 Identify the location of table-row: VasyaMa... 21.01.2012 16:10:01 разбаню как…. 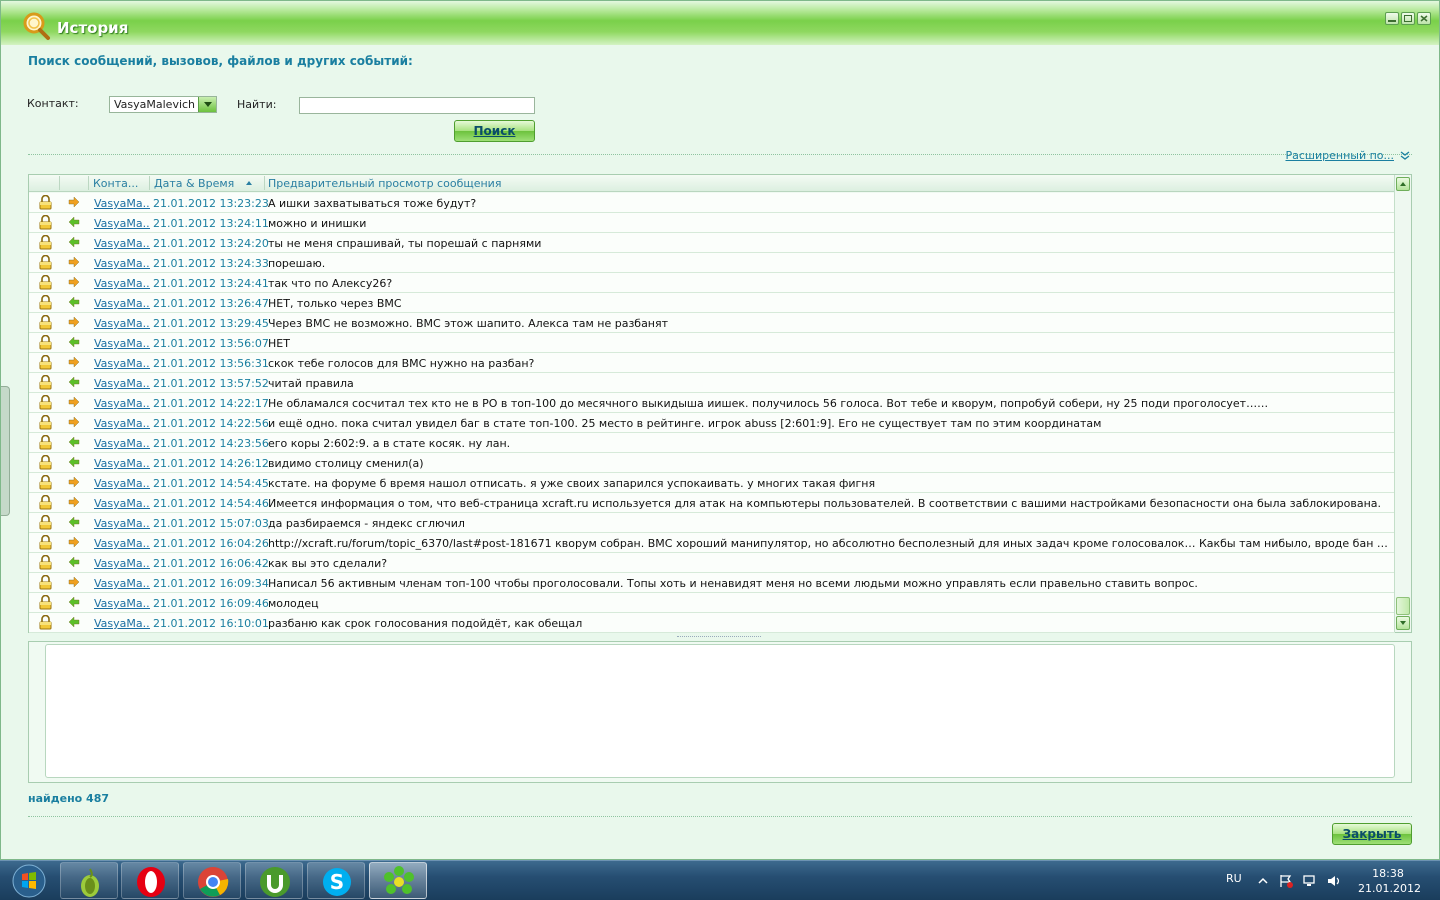
(712, 623).